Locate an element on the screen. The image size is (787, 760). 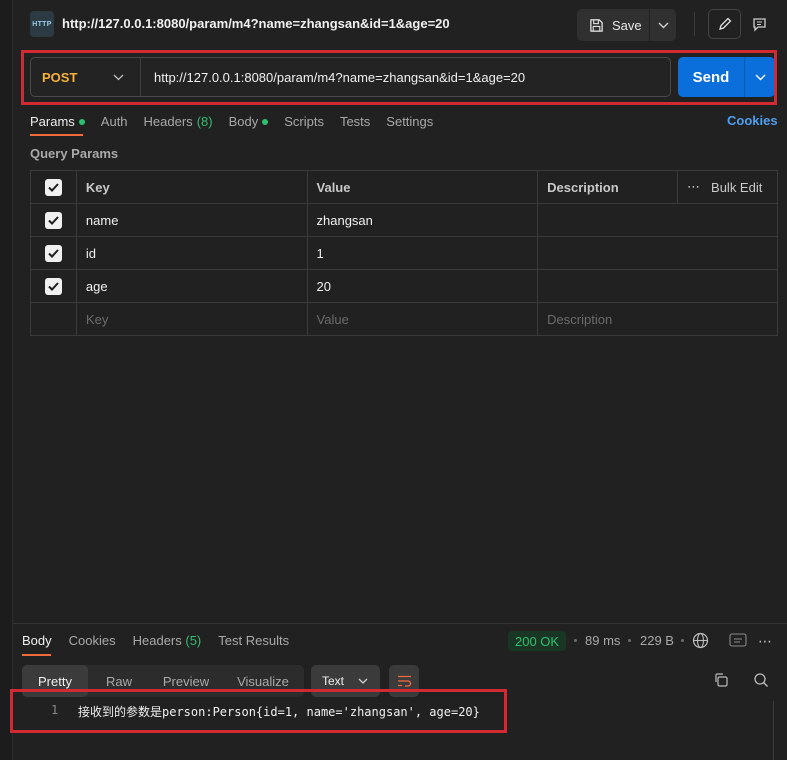
tab-headers-label: Headers is located at coordinates (168, 121).